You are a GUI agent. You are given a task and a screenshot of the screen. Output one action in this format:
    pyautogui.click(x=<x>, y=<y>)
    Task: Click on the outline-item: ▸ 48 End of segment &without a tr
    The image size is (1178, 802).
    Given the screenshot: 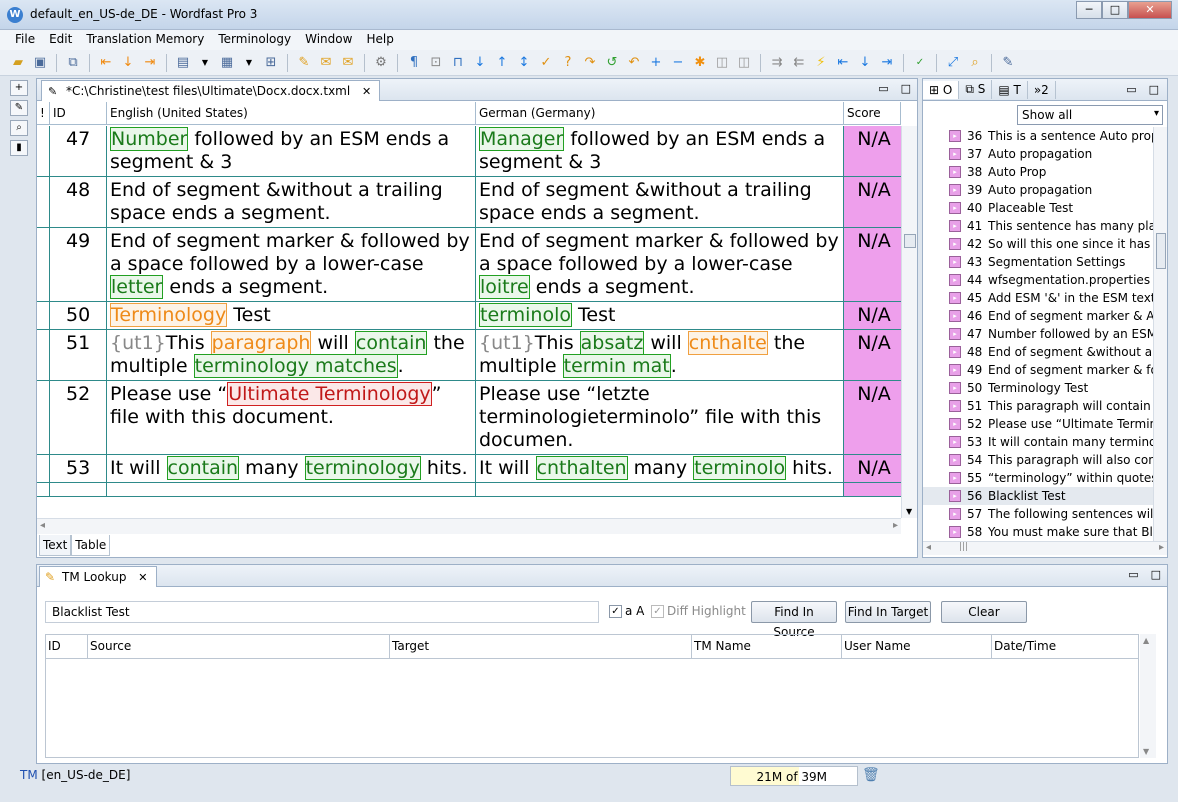 What is the action you would take?
    pyautogui.click(x=1038, y=352)
    